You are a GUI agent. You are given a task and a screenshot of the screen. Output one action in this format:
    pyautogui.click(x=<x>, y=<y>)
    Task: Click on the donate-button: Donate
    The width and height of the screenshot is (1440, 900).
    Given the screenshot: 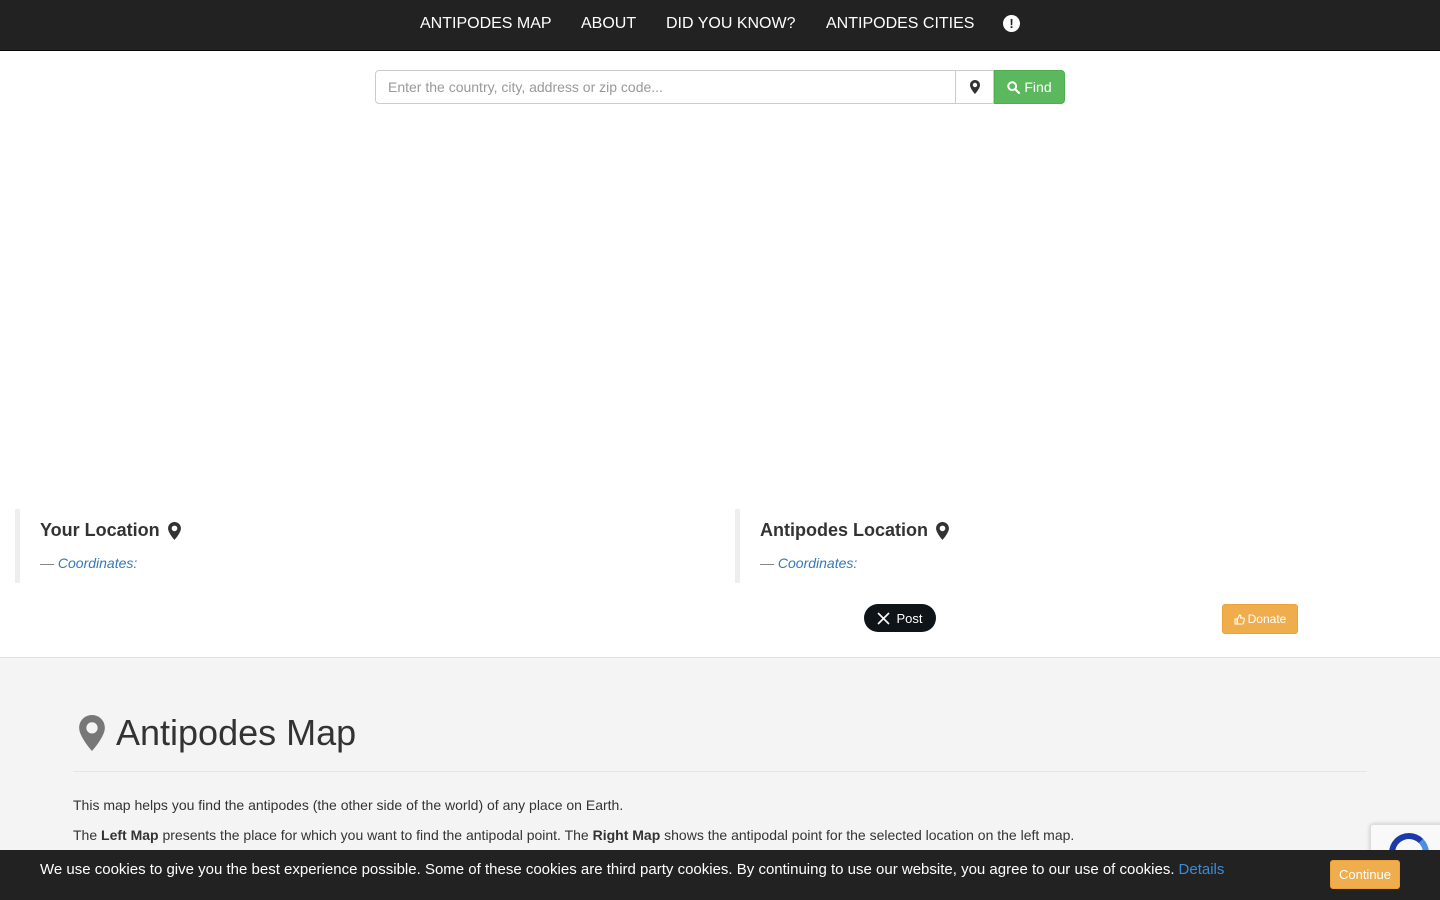 What is the action you would take?
    pyautogui.click(x=1260, y=619)
    